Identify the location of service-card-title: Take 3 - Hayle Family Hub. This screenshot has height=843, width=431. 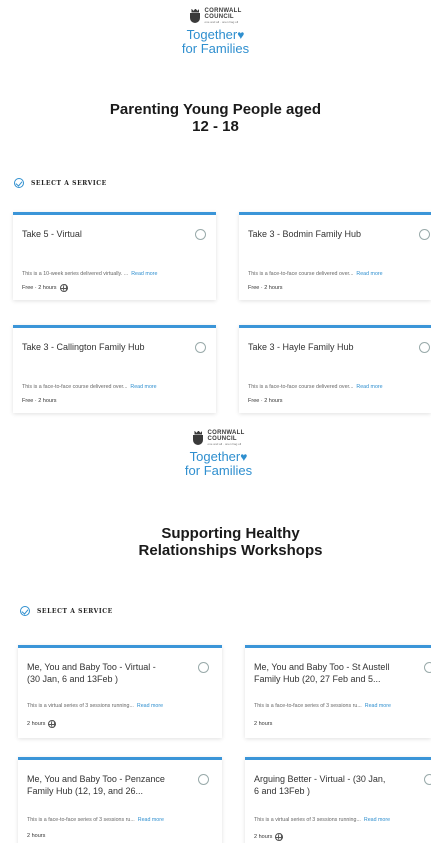
(301, 347).